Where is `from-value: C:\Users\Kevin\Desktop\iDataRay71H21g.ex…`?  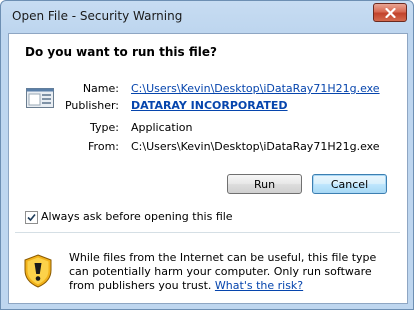 from-value: C:\Users\Kevin\Desktop\iDataRay71H21g.ex… is located at coordinates (255, 146).